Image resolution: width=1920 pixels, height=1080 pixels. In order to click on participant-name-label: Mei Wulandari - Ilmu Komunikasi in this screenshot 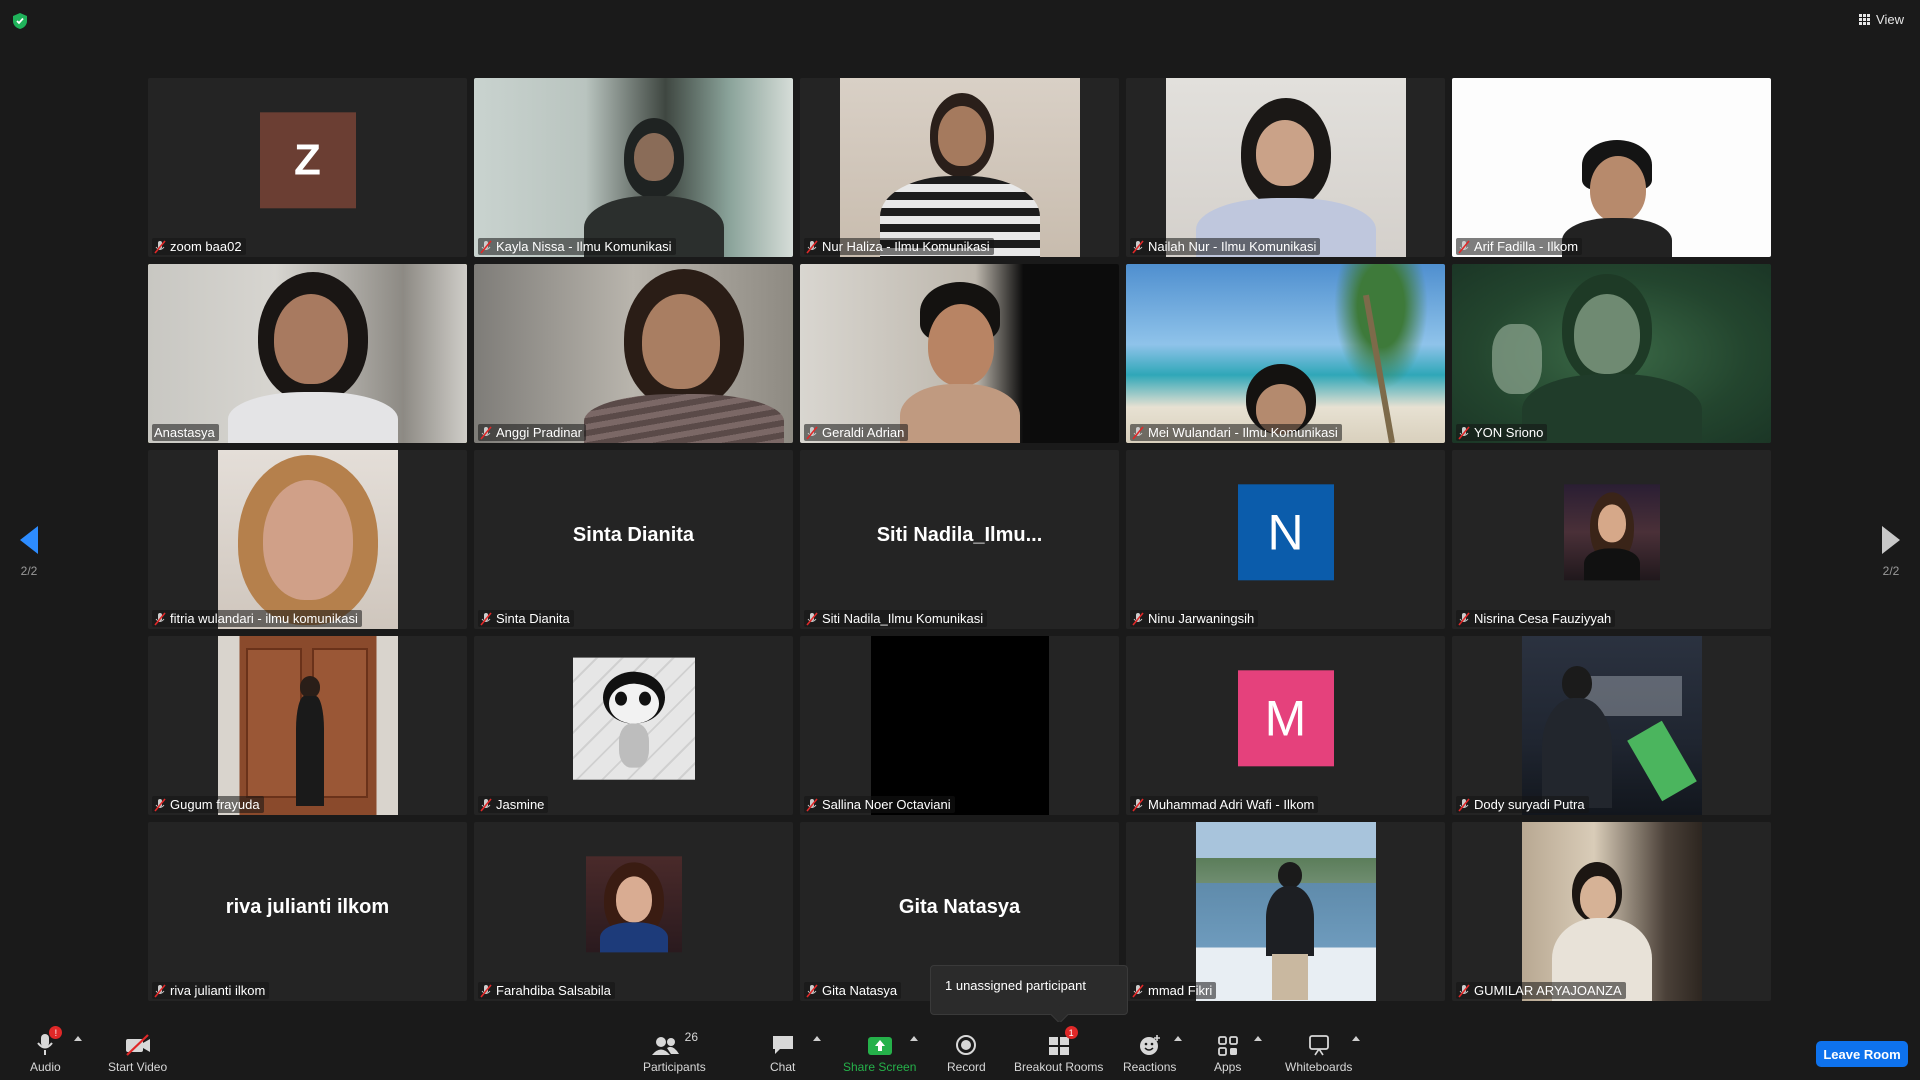, I will do `click(1236, 432)`.